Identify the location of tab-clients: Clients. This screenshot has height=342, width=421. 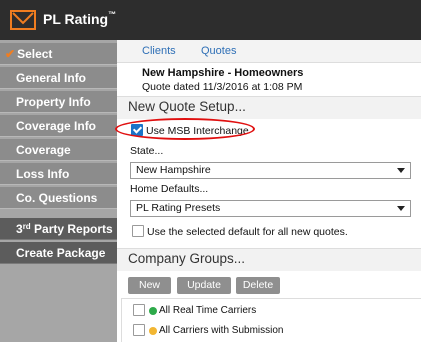
(159, 51).